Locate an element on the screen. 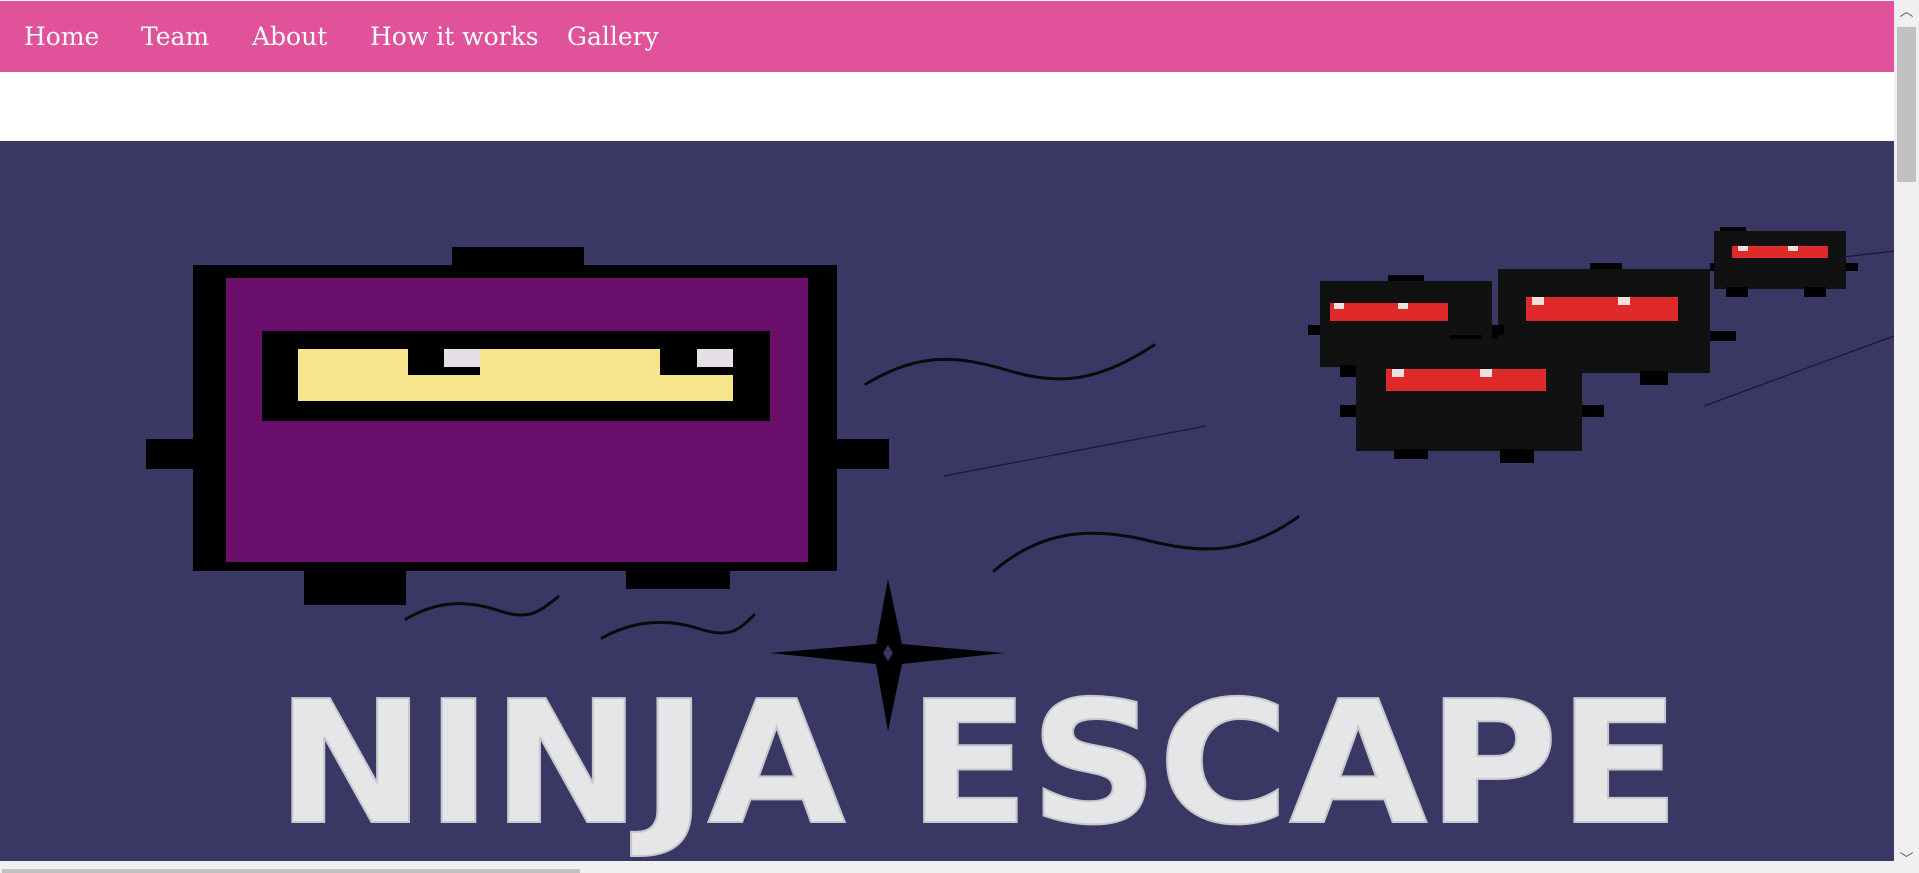 The image size is (1919, 873). nav-link-how-it-works: How it works is located at coordinates (454, 37).